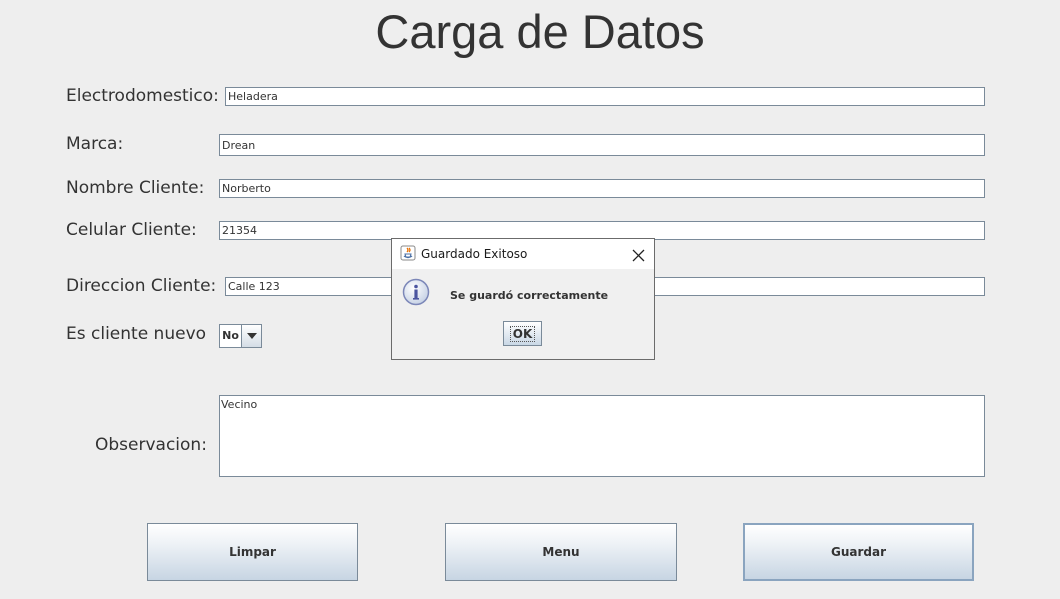  What do you see at coordinates (408, 255) in the screenshot?
I see `java-icon` at bounding box center [408, 255].